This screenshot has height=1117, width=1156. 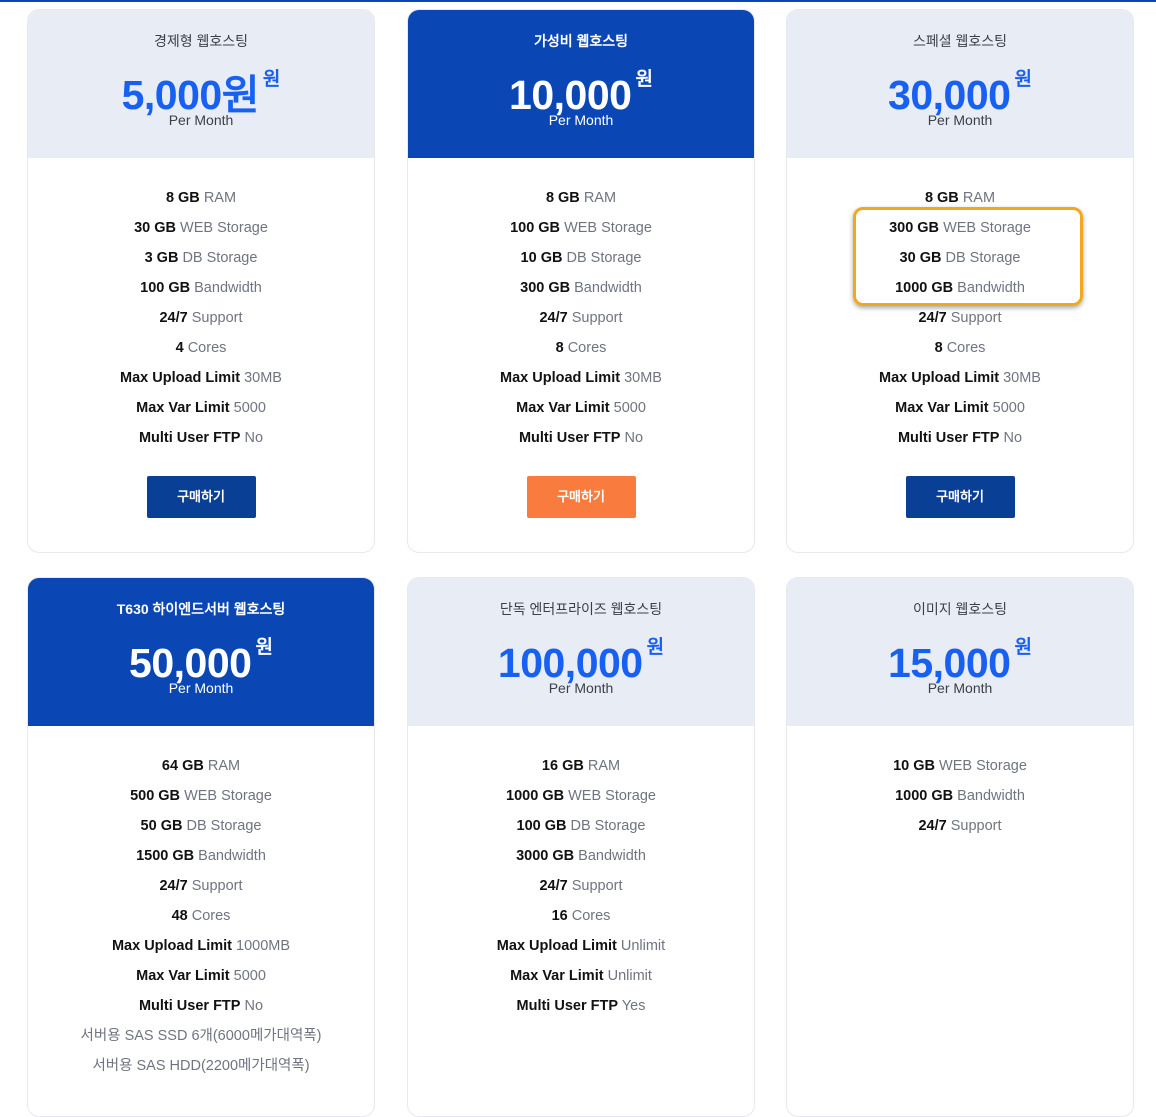 What do you see at coordinates (201, 1036) in the screenshot?
I see `feature-item: 서버용 SAS SSD 6개(6000메가대역폭)` at bounding box center [201, 1036].